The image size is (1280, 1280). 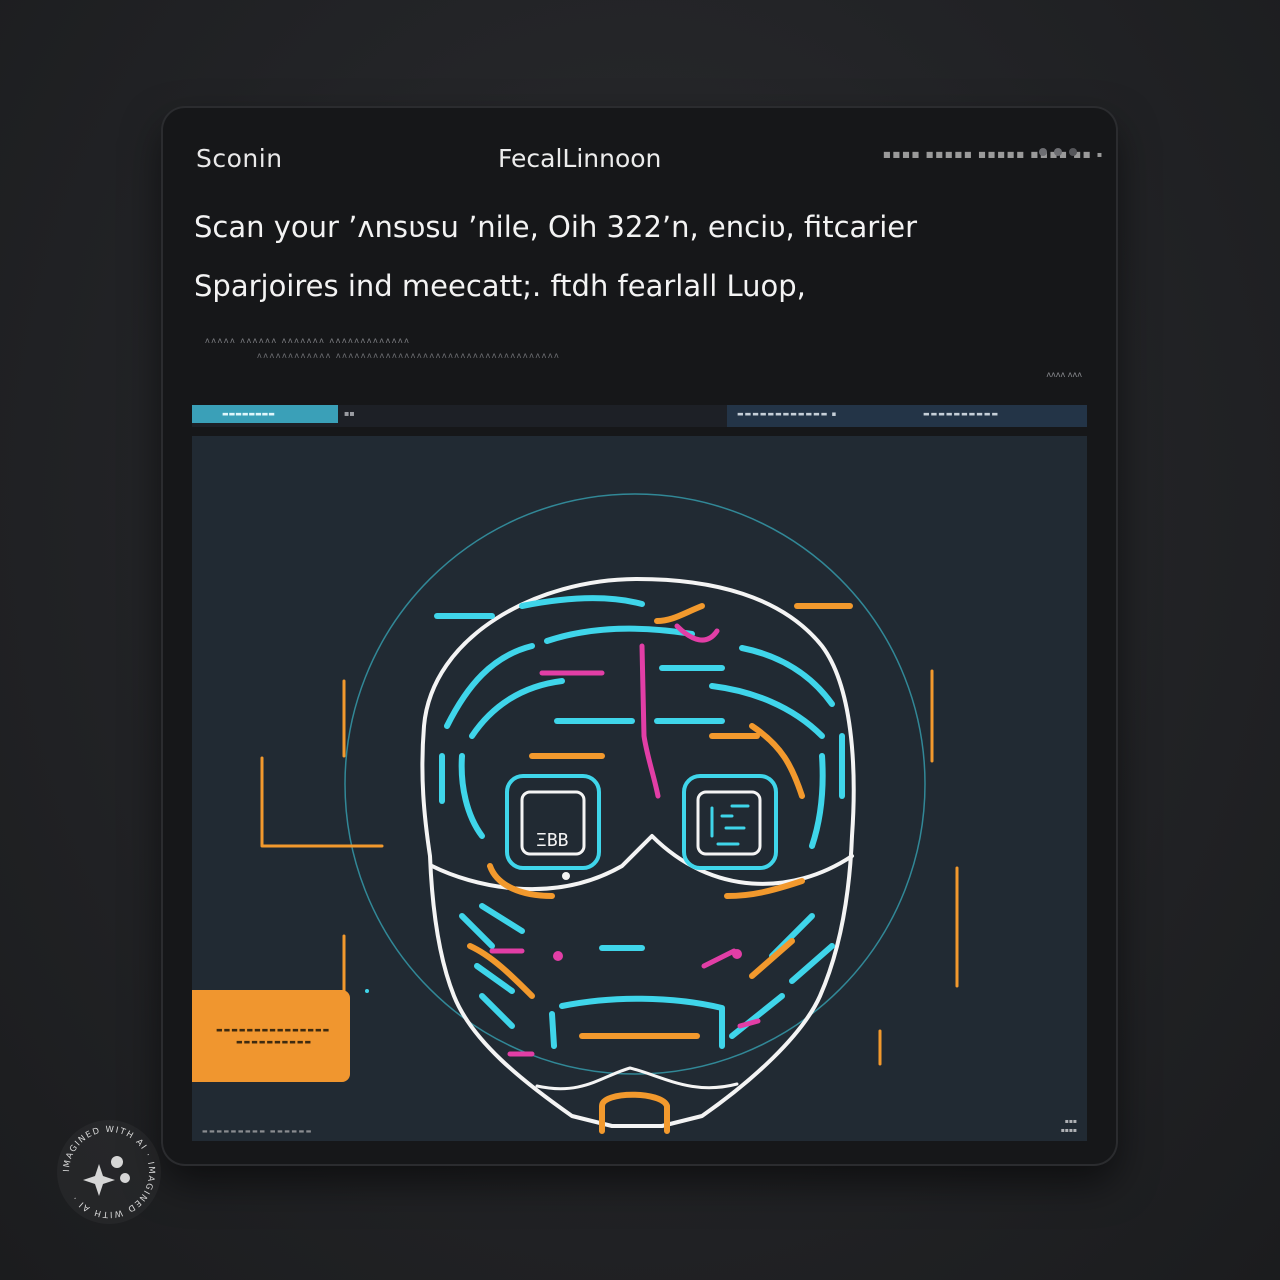 I want to click on footer-right-1: ▪▪▪, so click(x=1070, y=1121).